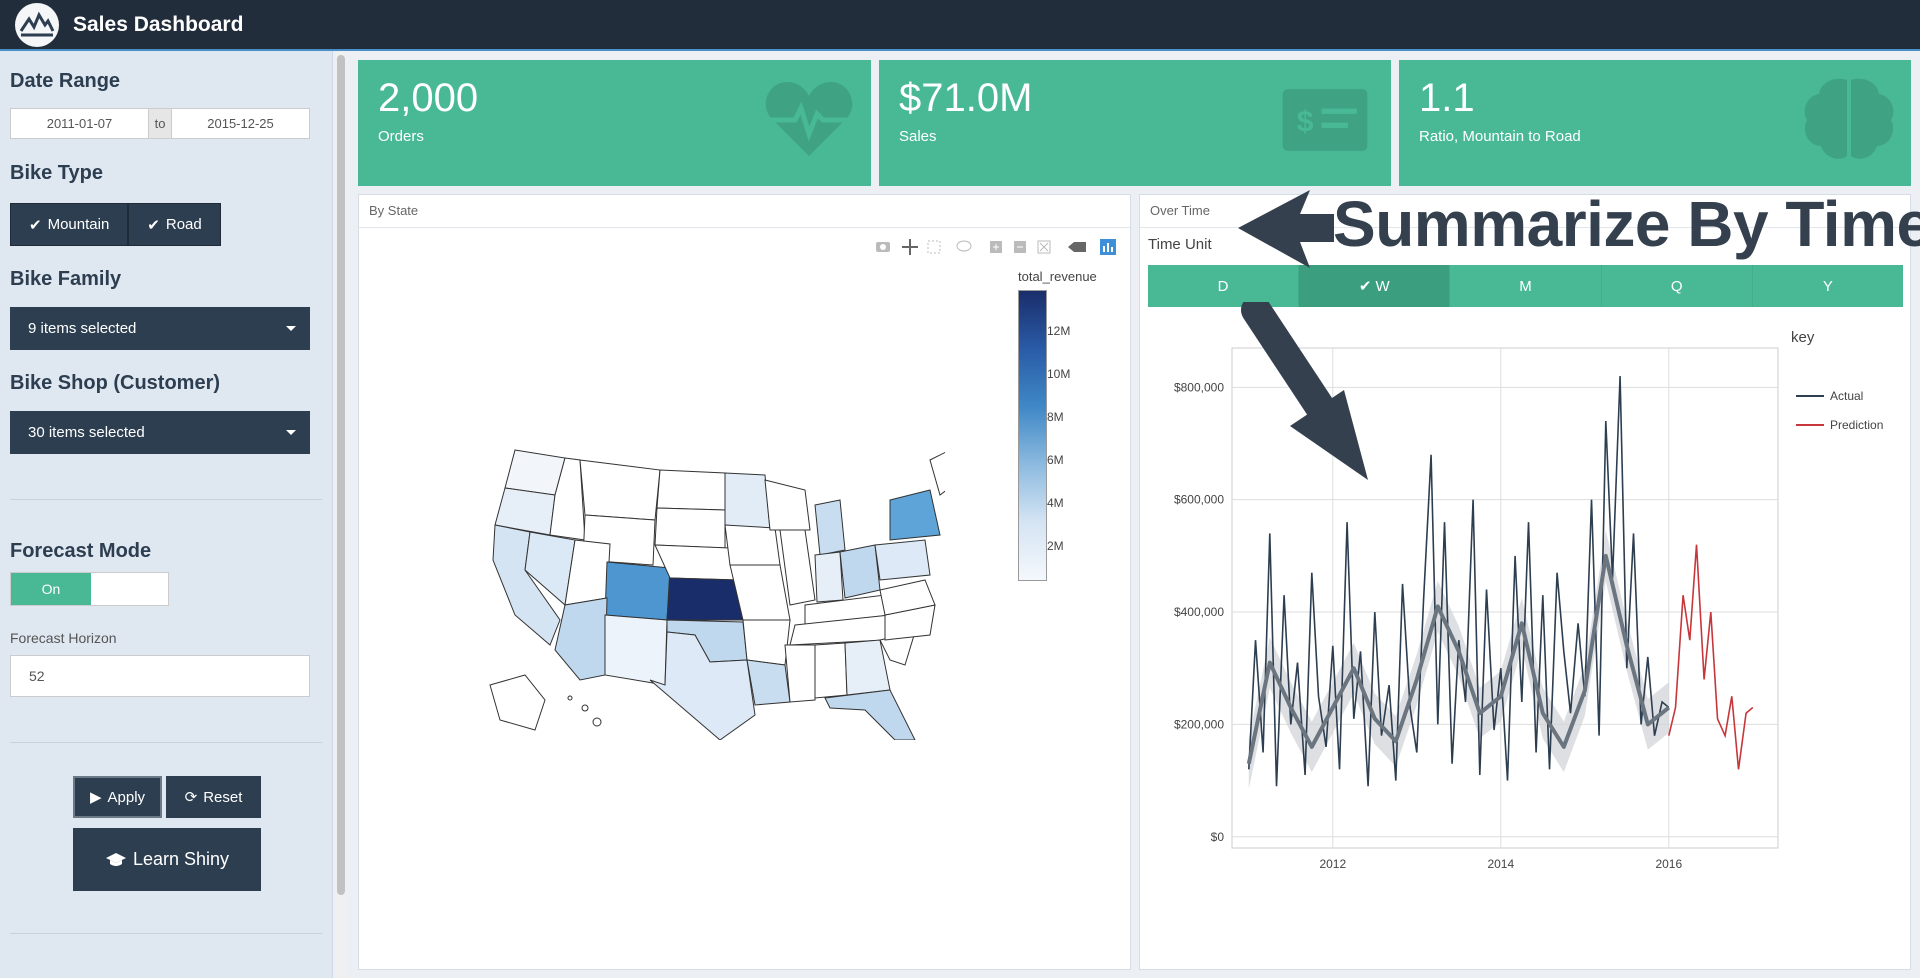  Describe the element at coordinates (240, 123) in the screenshot. I see `date-end-input: 2015-12-25` at that location.